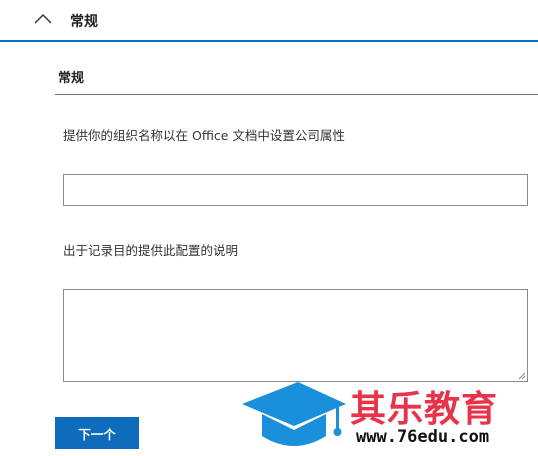  Describe the element at coordinates (151, 250) in the screenshot. I see `description-label: 出于记录目的提供此配置的说明` at that location.